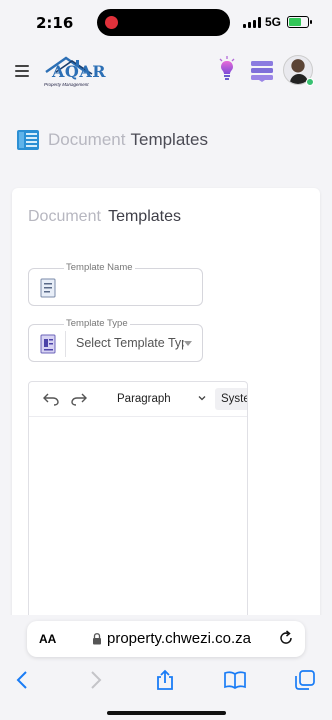 This screenshot has width=332, height=720. I want to click on back-icon, so click(23, 680).